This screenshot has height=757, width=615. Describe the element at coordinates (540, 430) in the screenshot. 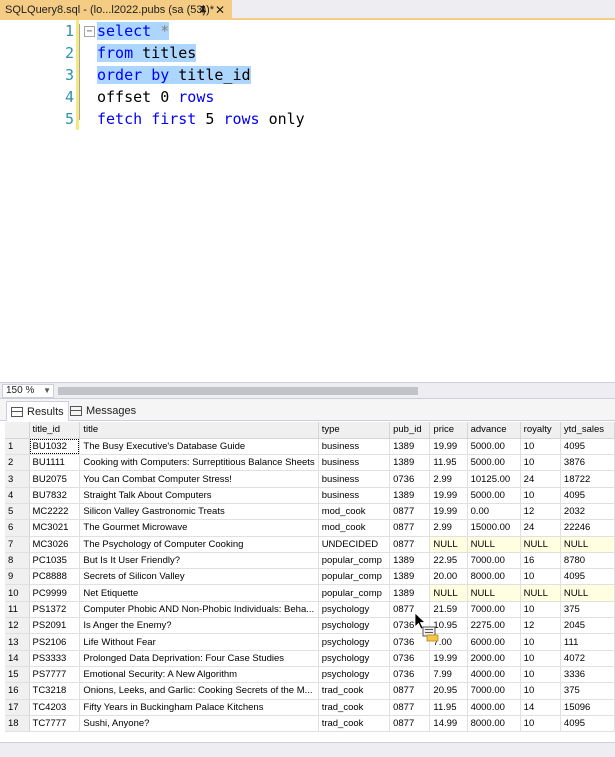

I see `column-header: royalty` at that location.